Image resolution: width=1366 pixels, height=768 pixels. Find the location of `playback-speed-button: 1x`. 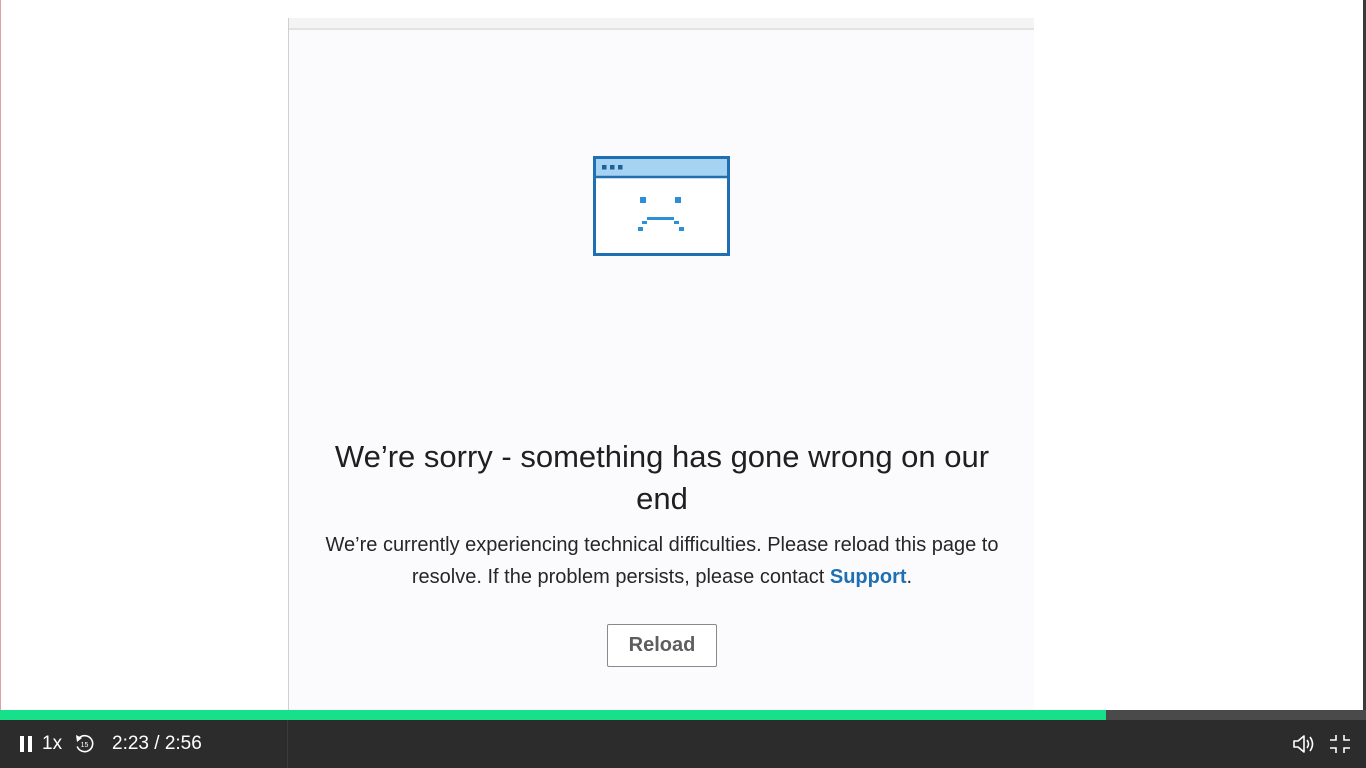

playback-speed-button: 1x is located at coordinates (55, 744).